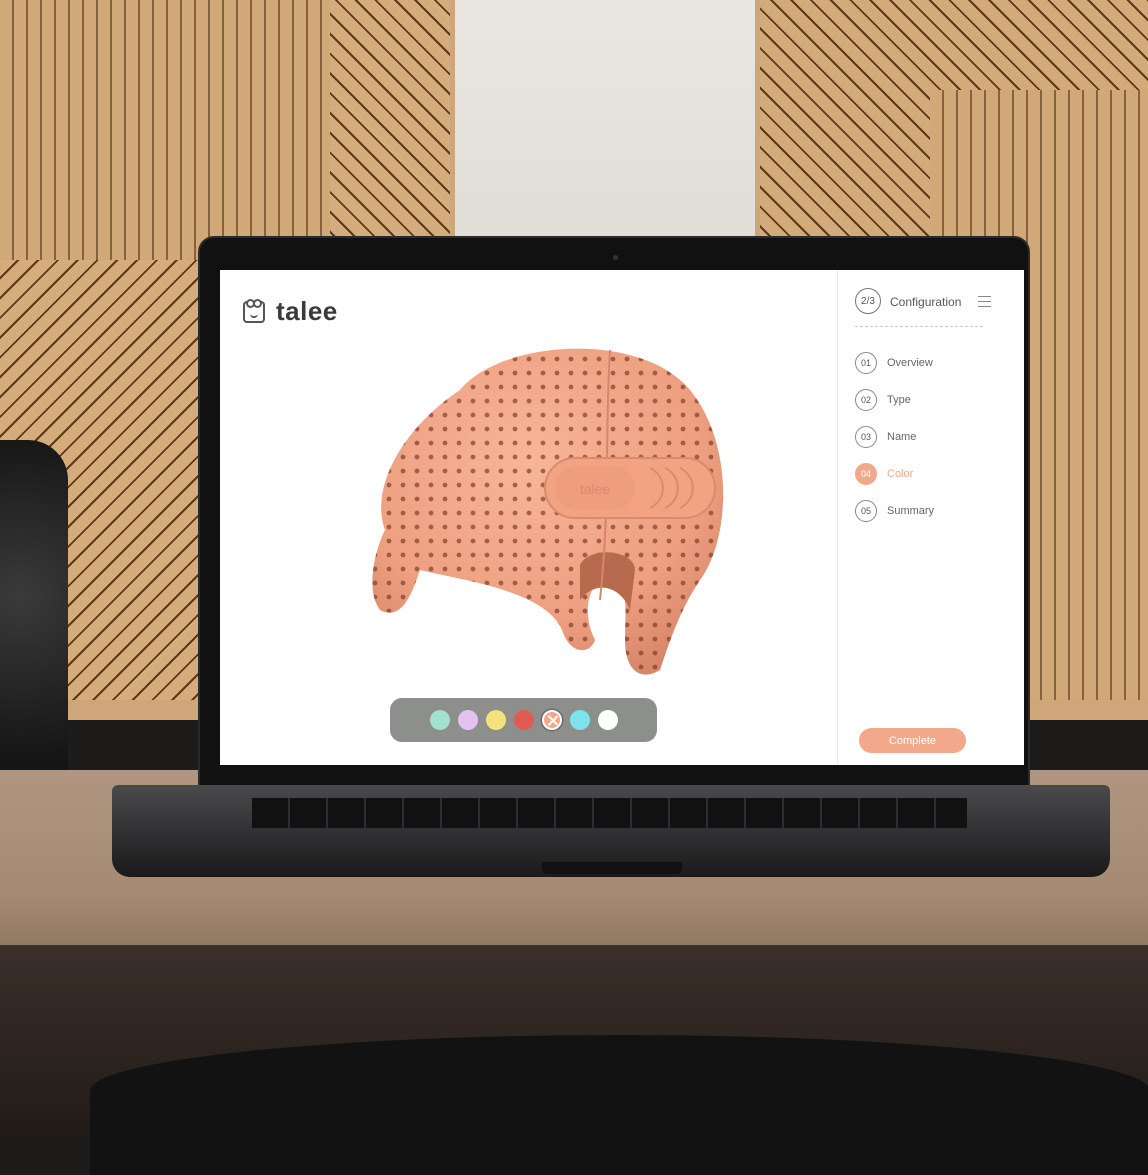  What do you see at coordinates (911, 511) in the screenshot?
I see `step-label: Summary` at bounding box center [911, 511].